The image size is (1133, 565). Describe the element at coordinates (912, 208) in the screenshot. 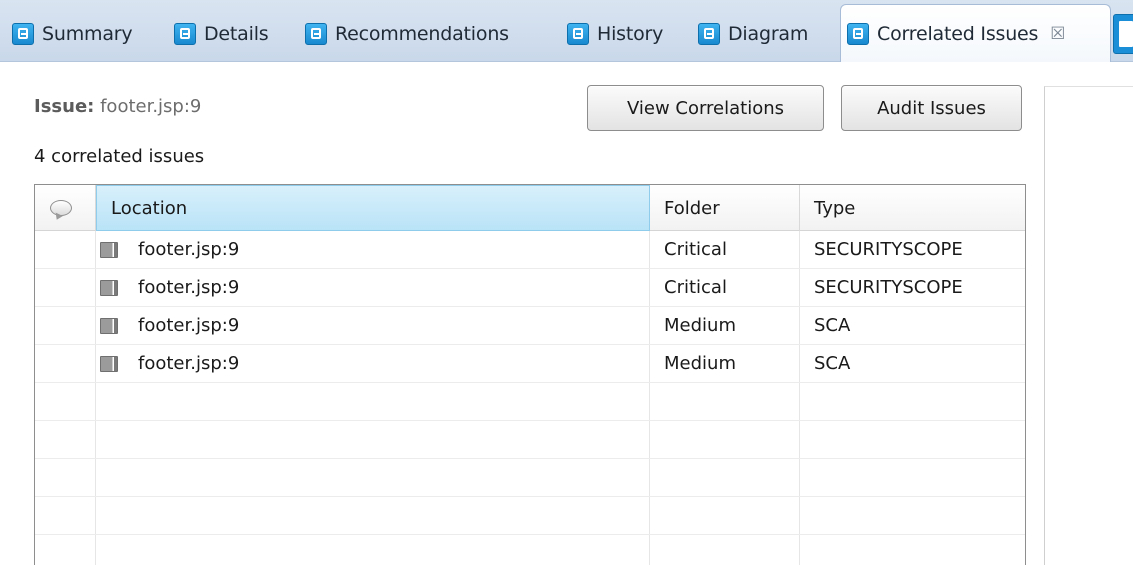

I see `column-header-type: Type` at that location.